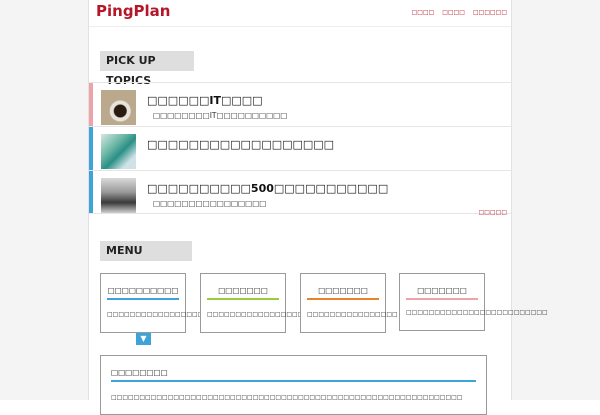 Image resolution: width=600 pixels, height=415 pixels. Describe the element at coordinates (267, 188) in the screenshot. I see `topic-title: □□□□□□□□□□500□□□□□□□□□□□` at that location.